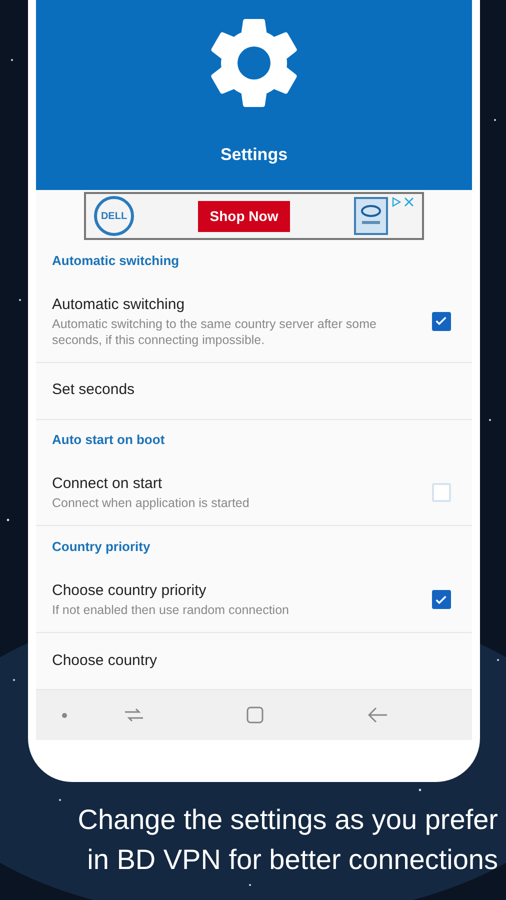  Describe the element at coordinates (254, 391) in the screenshot. I see `settings-row: Set seconds` at that location.